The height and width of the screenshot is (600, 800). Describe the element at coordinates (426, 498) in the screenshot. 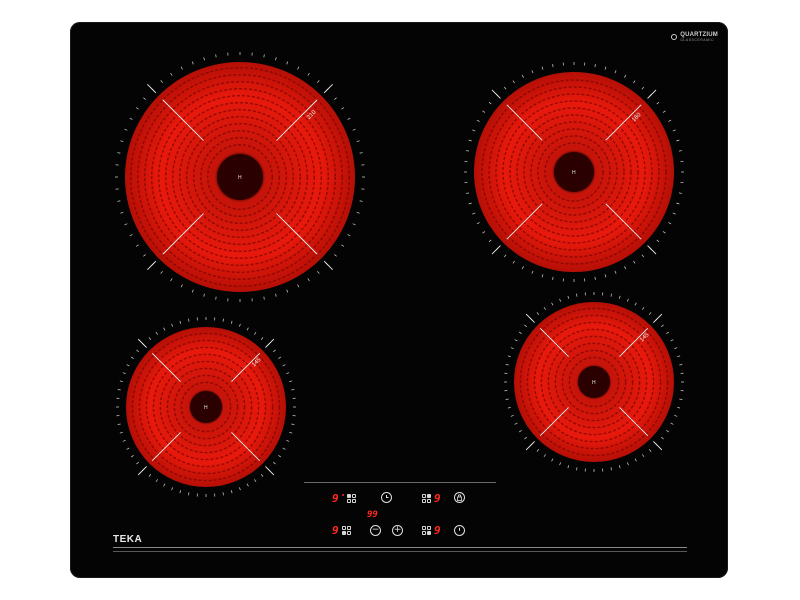

I see `rear-right-zone-select-icon` at that location.